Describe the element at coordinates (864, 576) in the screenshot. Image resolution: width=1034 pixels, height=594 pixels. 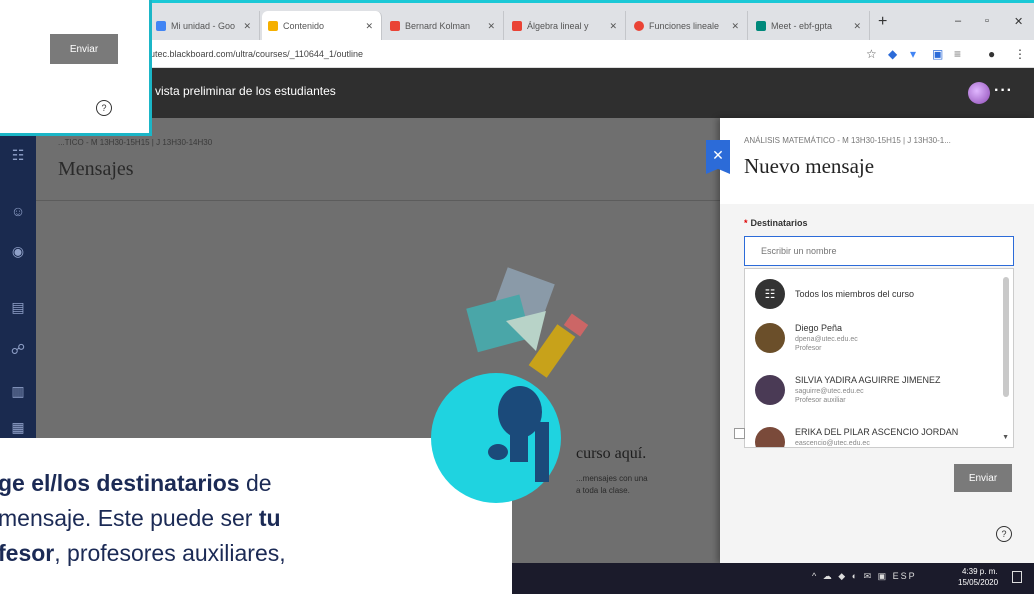
I see `system-tray: ^ ☁ ◆ ◐ ✉ ▣ ESP` at that location.